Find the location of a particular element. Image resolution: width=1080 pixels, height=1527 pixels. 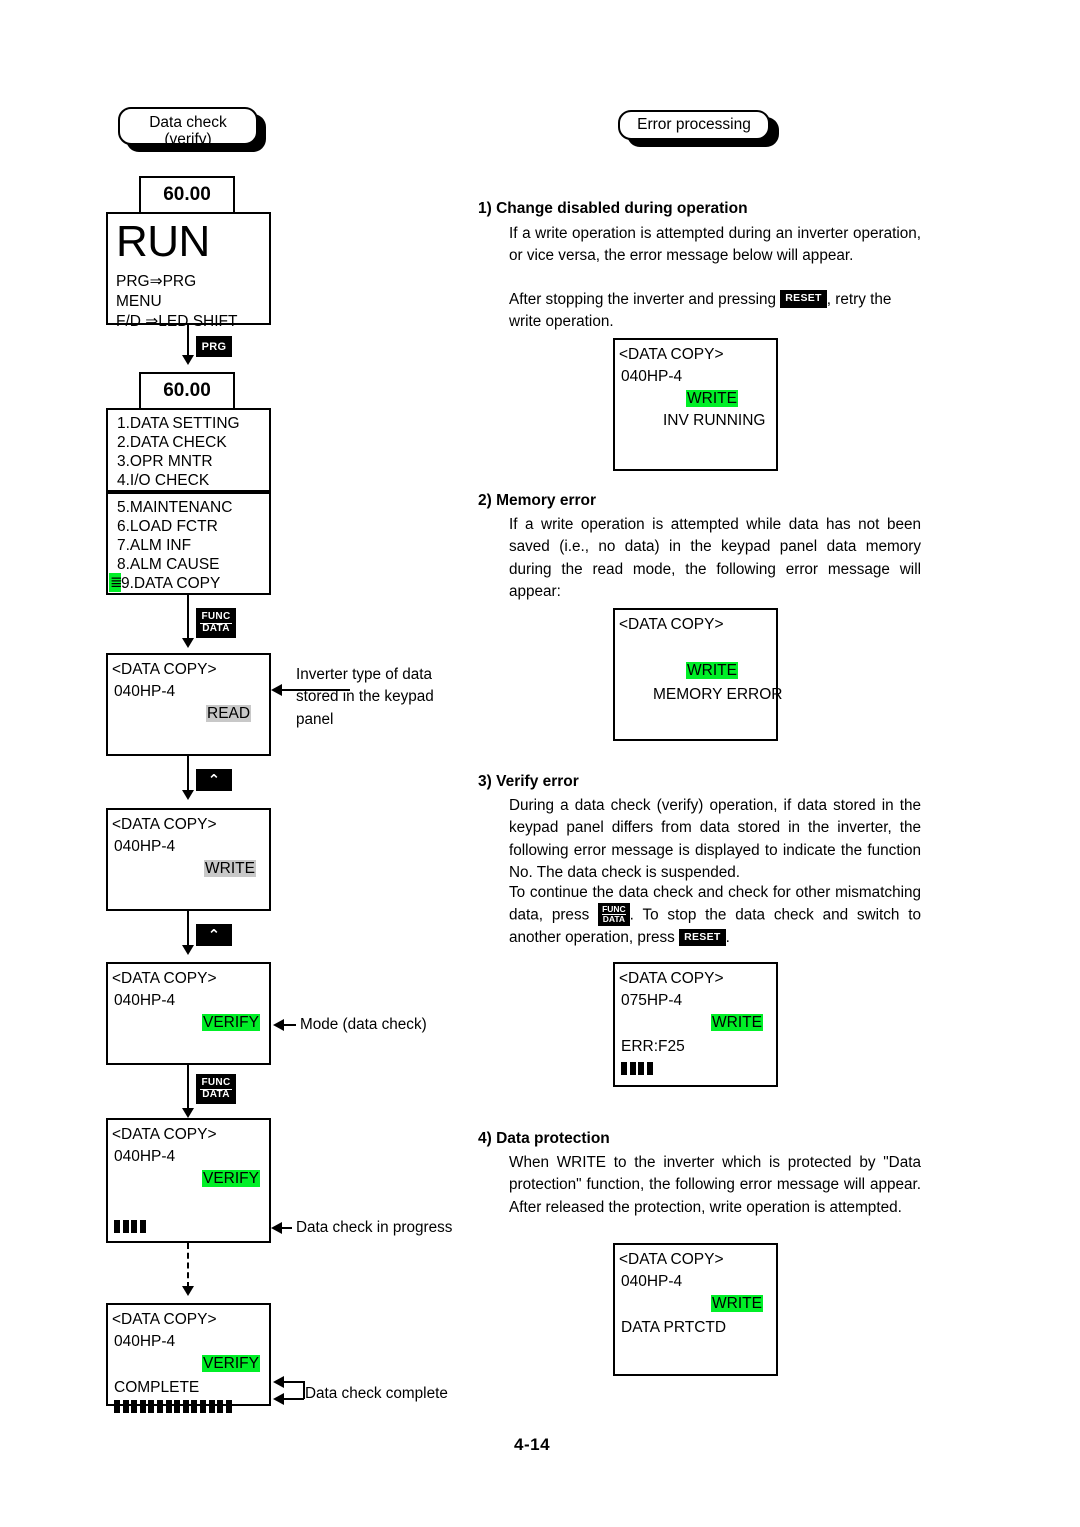

callout-line-read is located at coordinates (316, 690).